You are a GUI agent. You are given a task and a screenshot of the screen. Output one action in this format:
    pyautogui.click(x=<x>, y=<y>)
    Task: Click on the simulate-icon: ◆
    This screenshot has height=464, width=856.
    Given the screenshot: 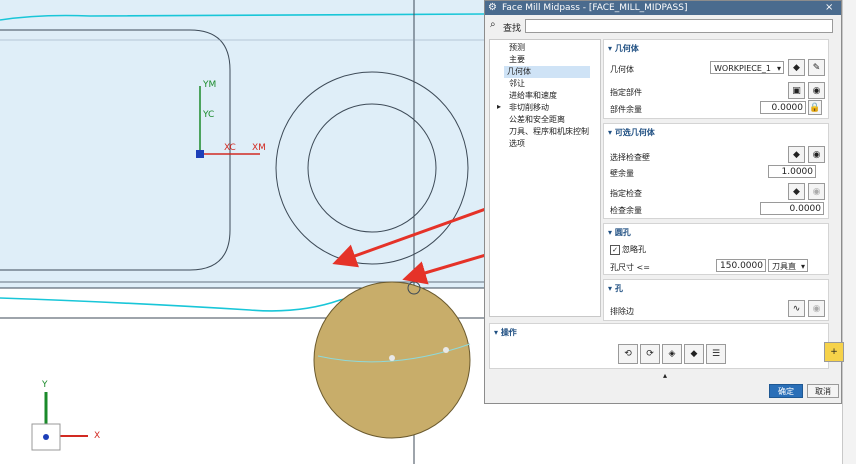 What is the action you would take?
    pyautogui.click(x=694, y=354)
    